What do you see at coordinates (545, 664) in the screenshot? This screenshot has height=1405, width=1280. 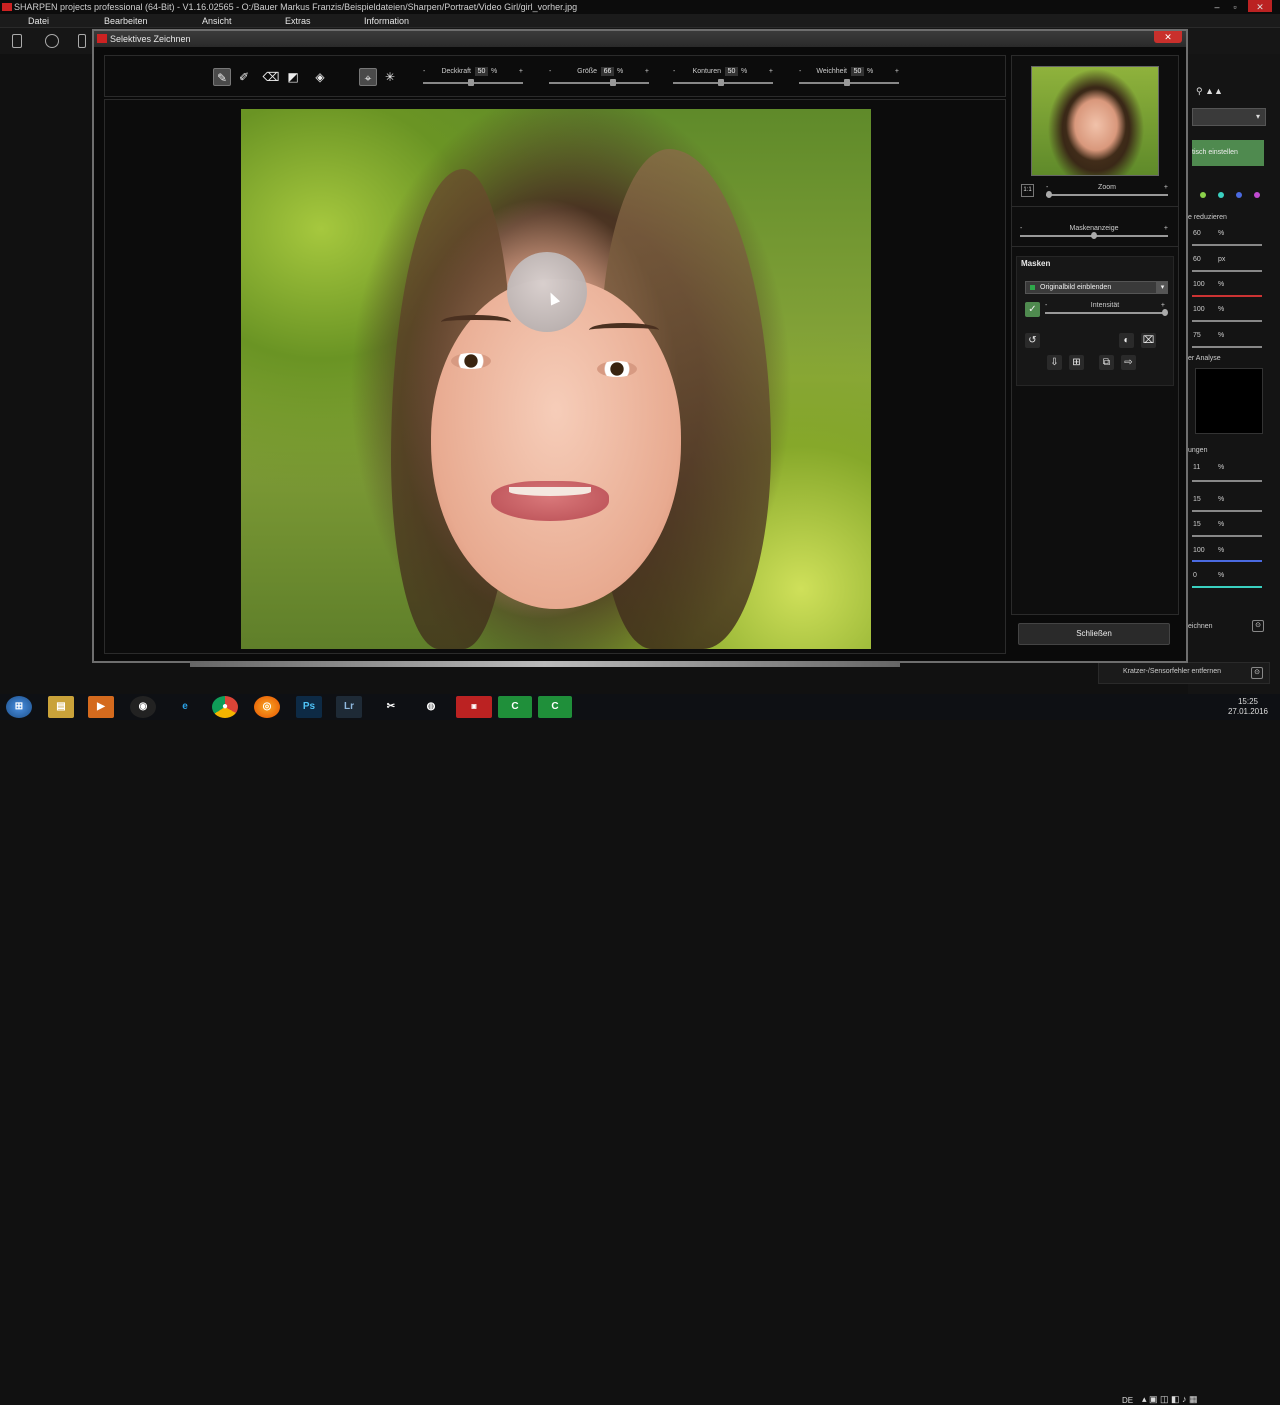 I see `horizontal-scrollbar` at bounding box center [545, 664].